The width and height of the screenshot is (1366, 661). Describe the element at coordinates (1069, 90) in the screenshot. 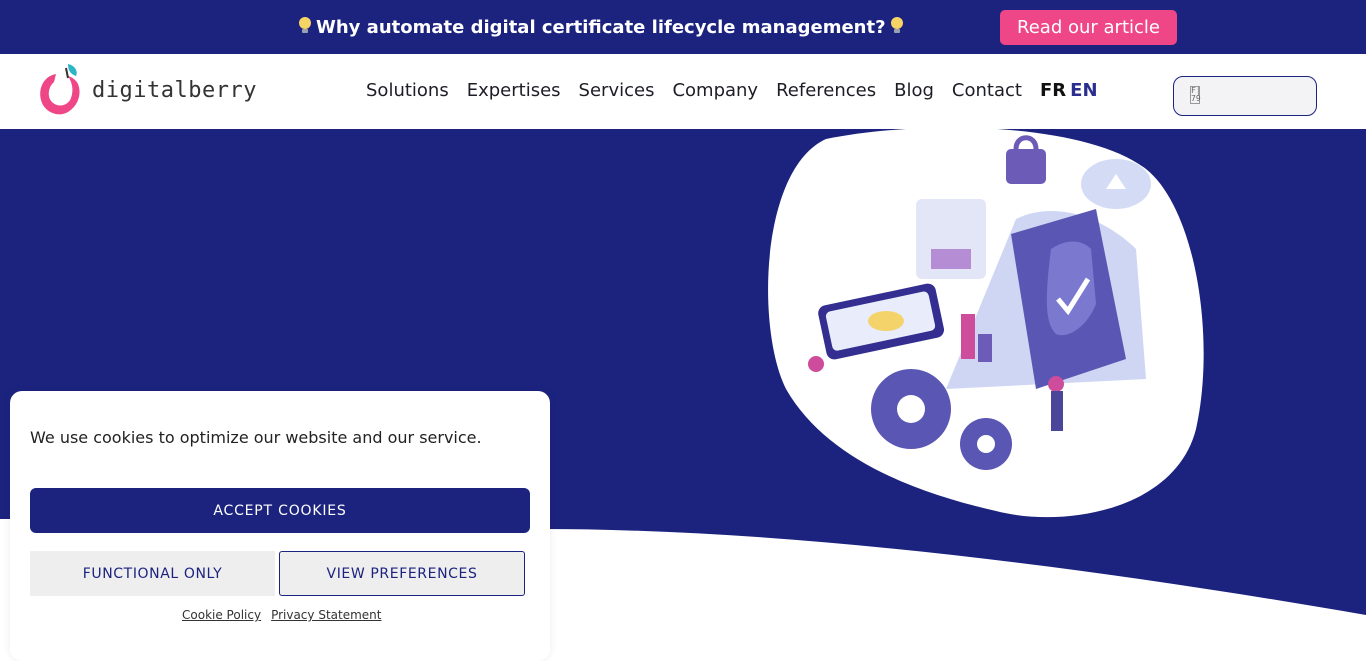

I see `language-switcher: FR EN` at that location.